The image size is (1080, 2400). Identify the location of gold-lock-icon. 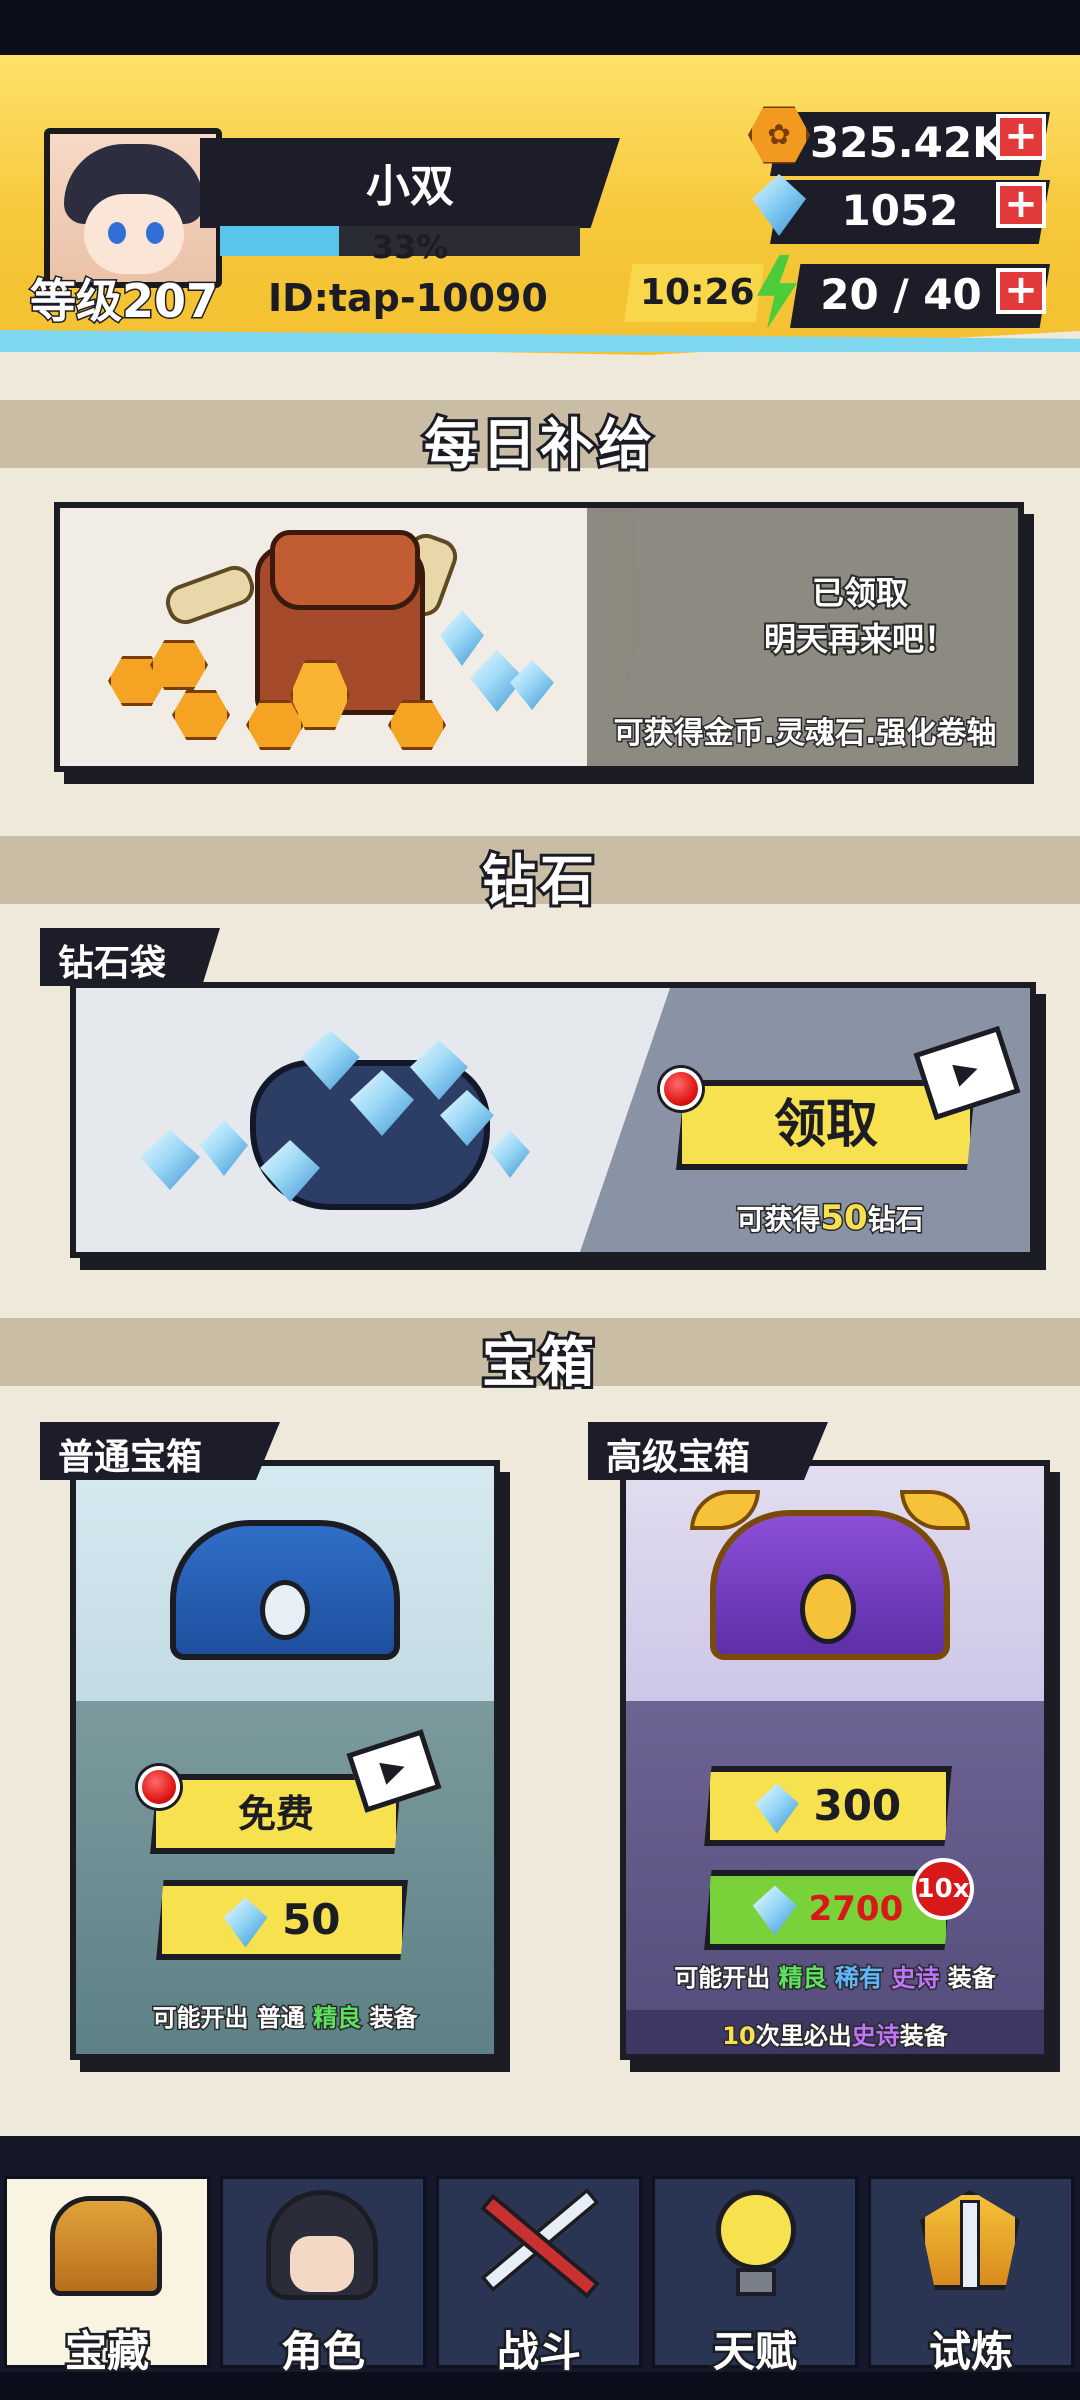
(828, 1609).